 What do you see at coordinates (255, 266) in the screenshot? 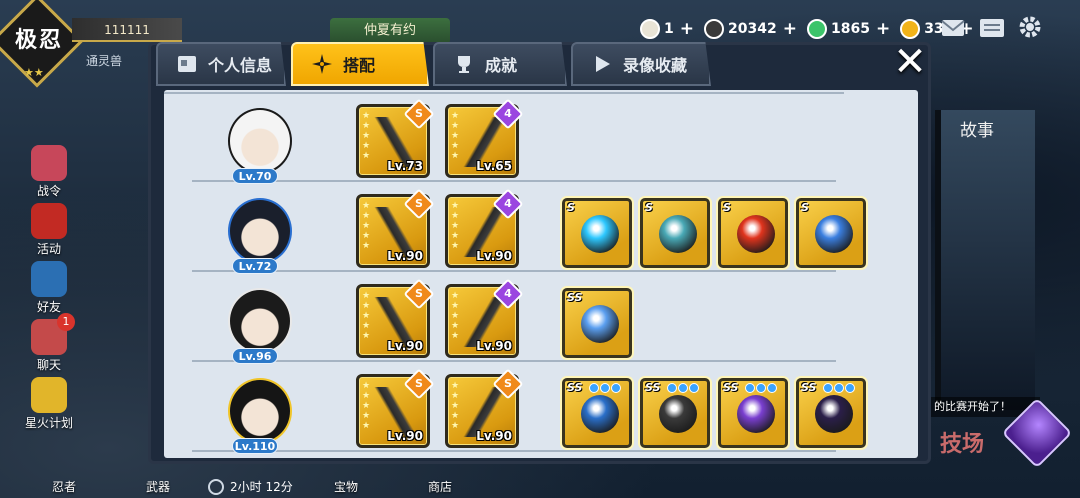
I see `ninja-level-badge: Lv.72` at bounding box center [255, 266].